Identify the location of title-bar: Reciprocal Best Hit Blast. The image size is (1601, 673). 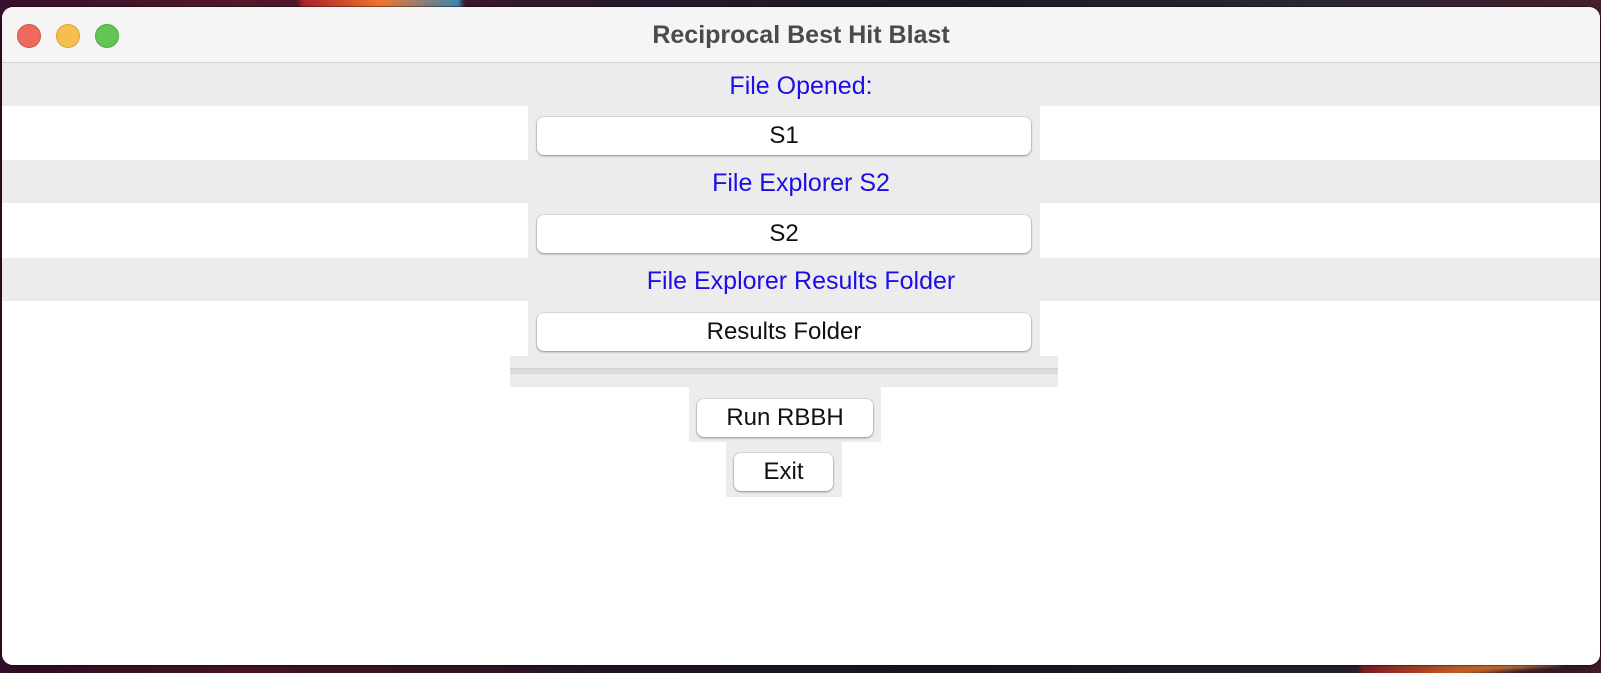
(801, 35).